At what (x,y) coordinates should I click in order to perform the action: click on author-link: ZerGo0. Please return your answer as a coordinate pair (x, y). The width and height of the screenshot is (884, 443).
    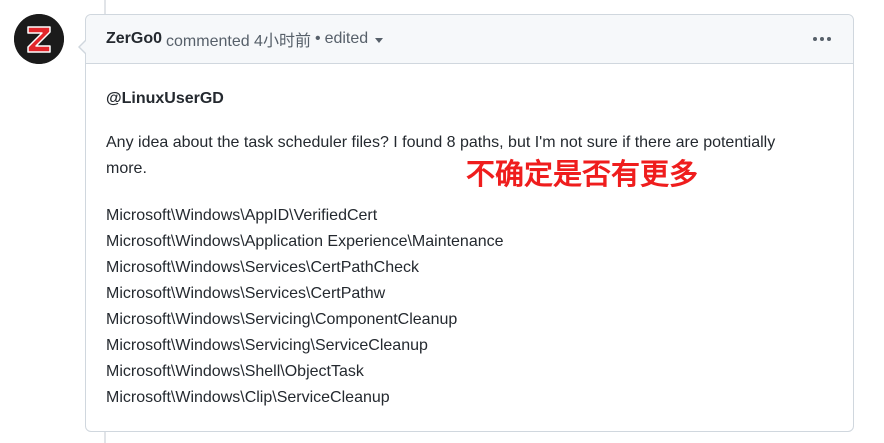
    Looking at the image, I should click on (134, 39).